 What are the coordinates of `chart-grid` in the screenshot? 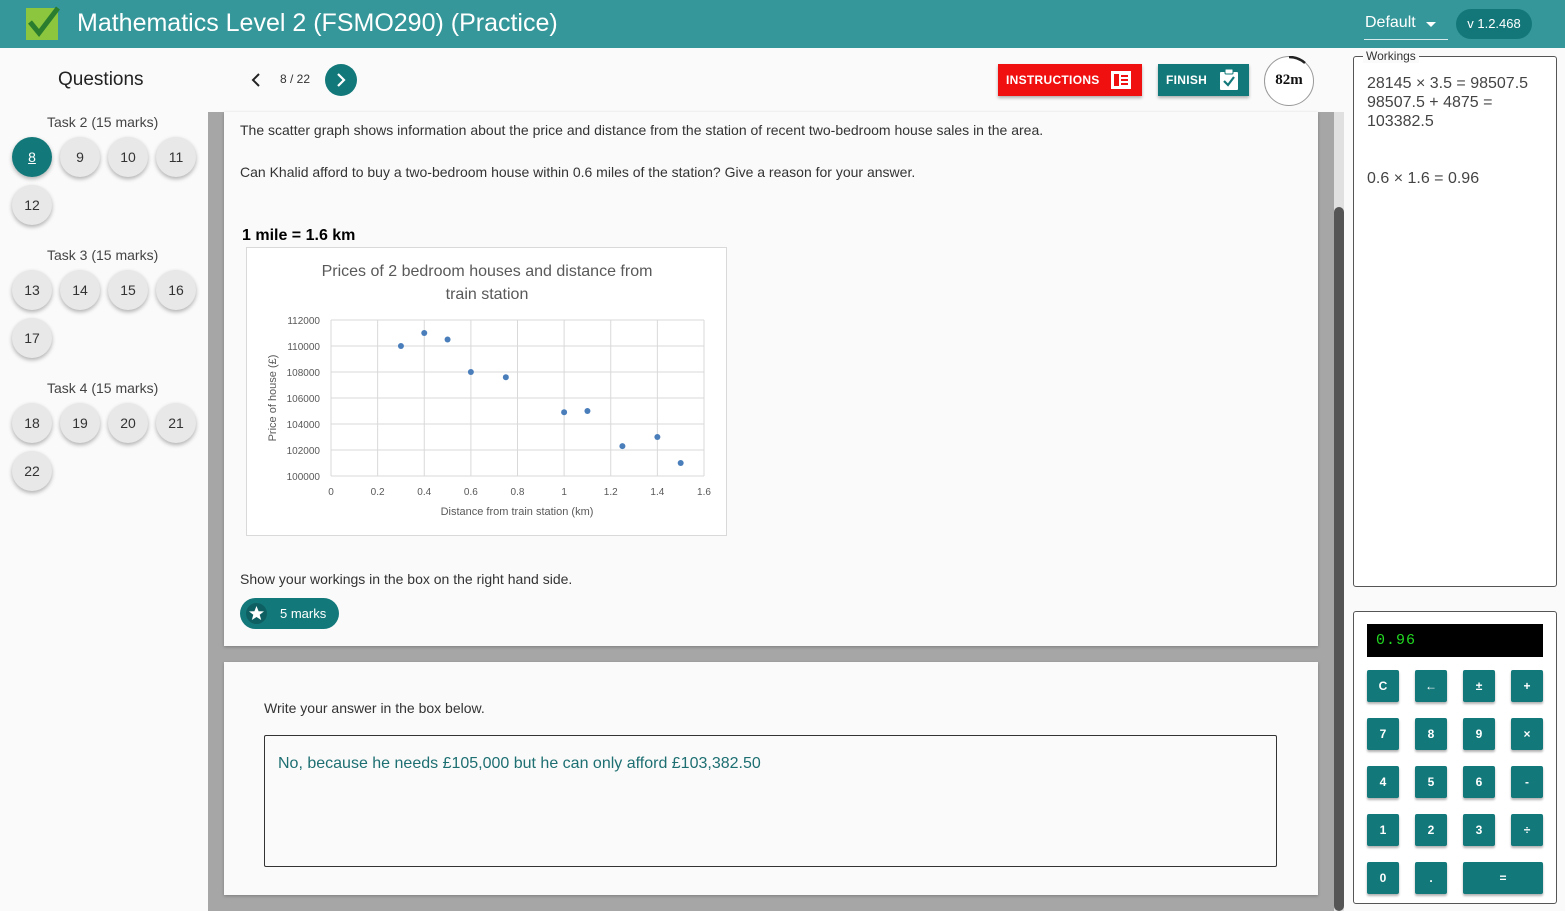 It's located at (517, 398).